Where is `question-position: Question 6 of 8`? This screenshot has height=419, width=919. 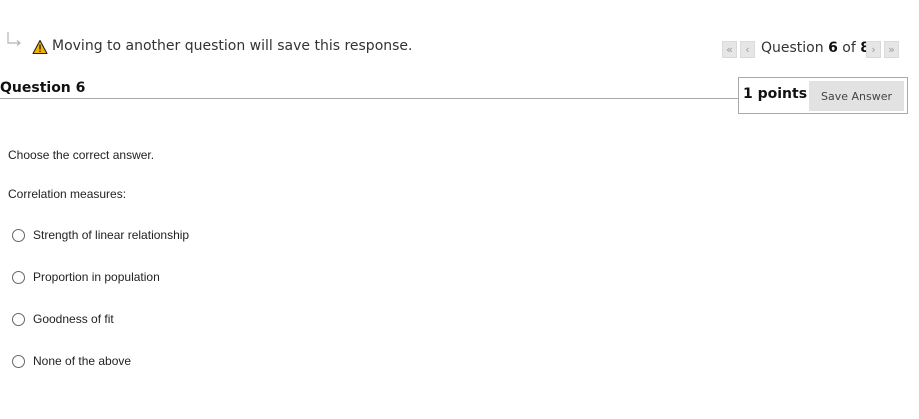 question-position: Question 6 of 8 is located at coordinates (815, 48).